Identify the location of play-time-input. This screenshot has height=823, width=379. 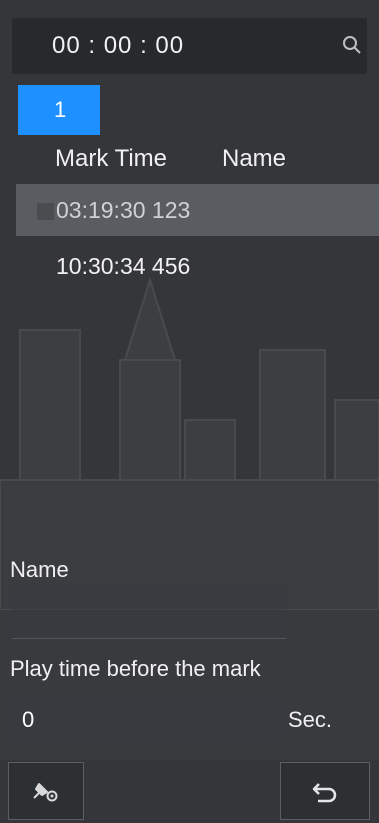
(147, 720).